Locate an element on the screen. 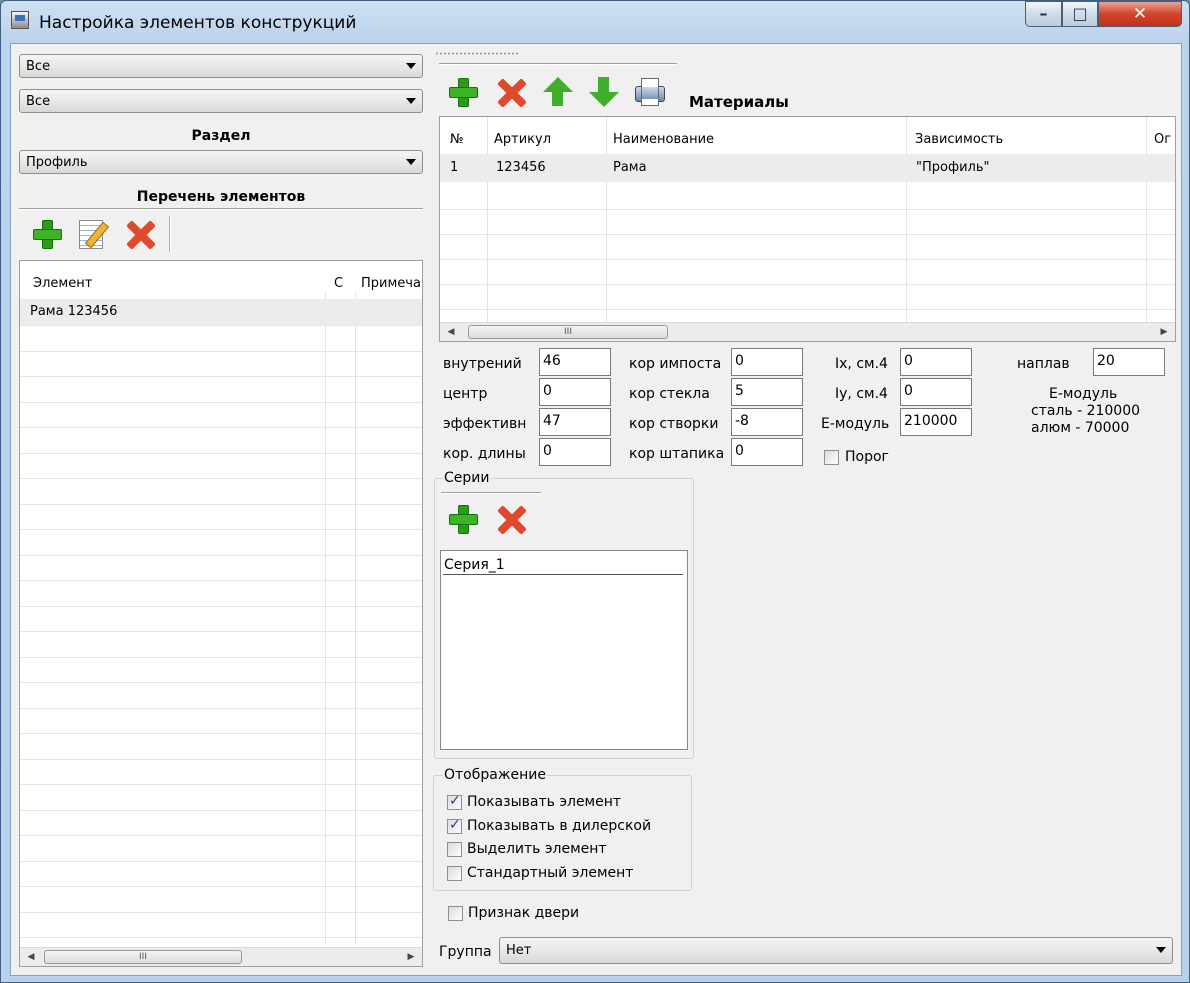 Image resolution: width=1190 pixels, height=983 pixels. threshold-label: Порог is located at coordinates (867, 457).